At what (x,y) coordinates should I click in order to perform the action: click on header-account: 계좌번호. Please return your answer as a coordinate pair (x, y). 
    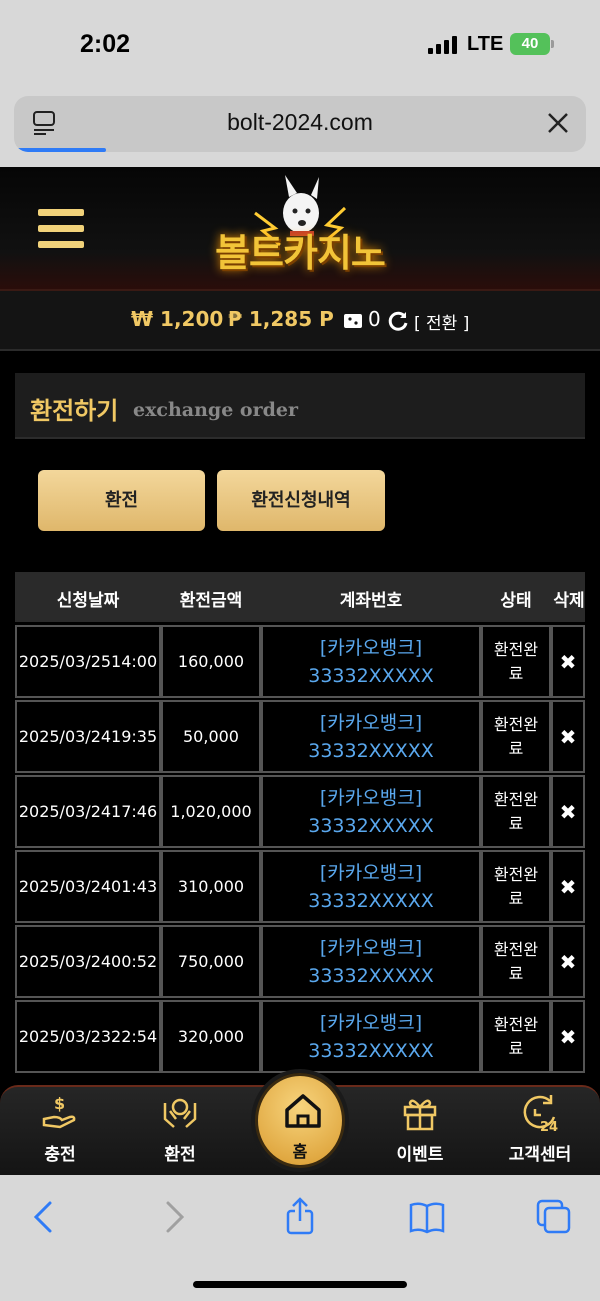
    Looking at the image, I should click on (371, 601).